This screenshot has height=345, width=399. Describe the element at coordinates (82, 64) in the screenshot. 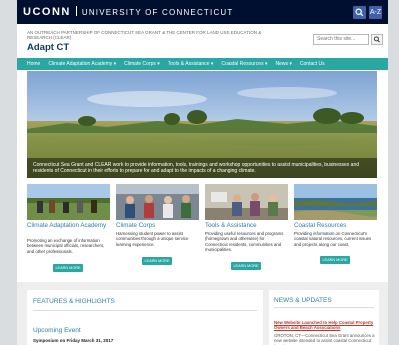

I see `nav-item-climate-adaptation-academy: Climate Adaptation Academy ▾` at that location.